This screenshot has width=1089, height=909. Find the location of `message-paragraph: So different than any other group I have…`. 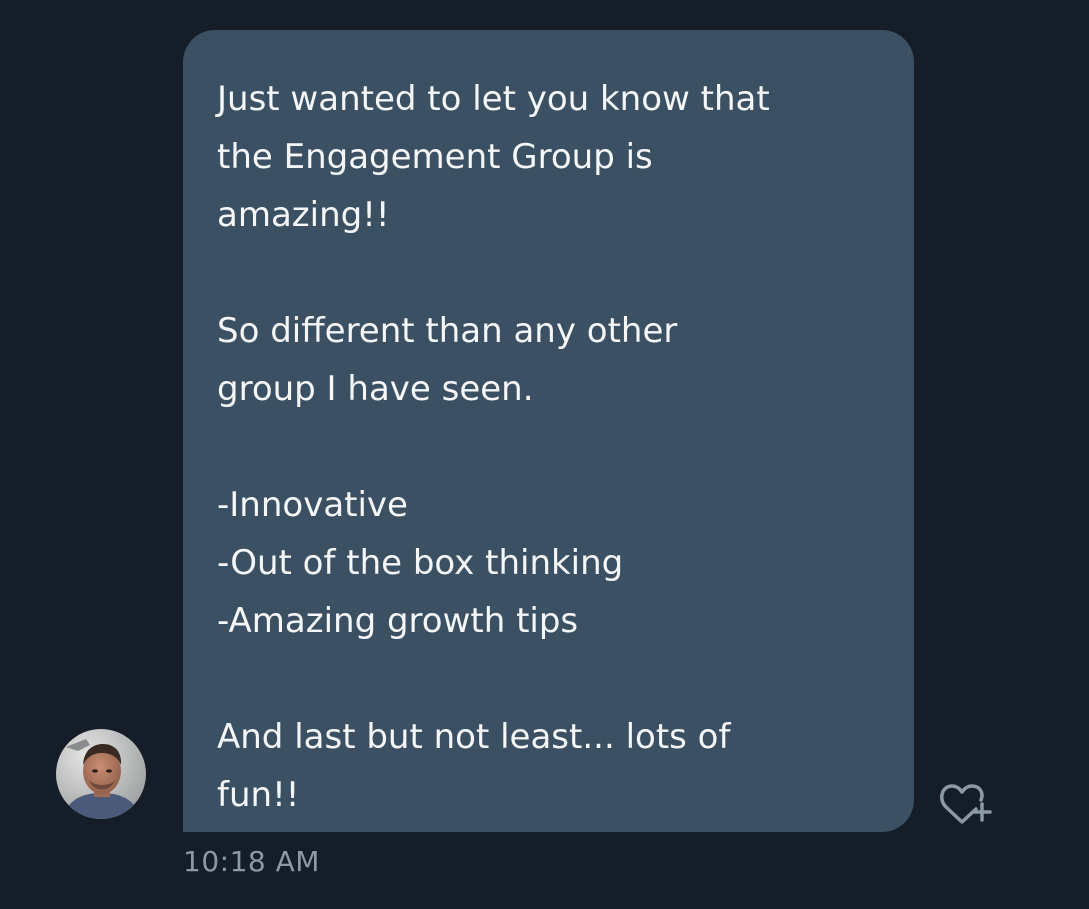

message-paragraph: So different than any other group I have… is located at coordinates (447, 360).